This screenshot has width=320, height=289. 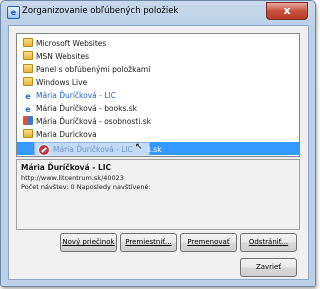 I want to click on dragged-favorite: Mária Ďuríčková - LIC, so click(x=92, y=149).